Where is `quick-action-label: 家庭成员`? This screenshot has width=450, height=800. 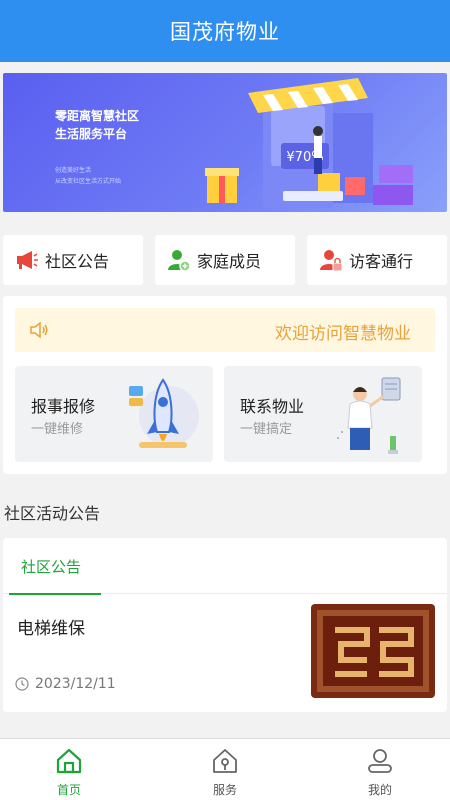 quick-action-label: 家庭成员 is located at coordinates (229, 261).